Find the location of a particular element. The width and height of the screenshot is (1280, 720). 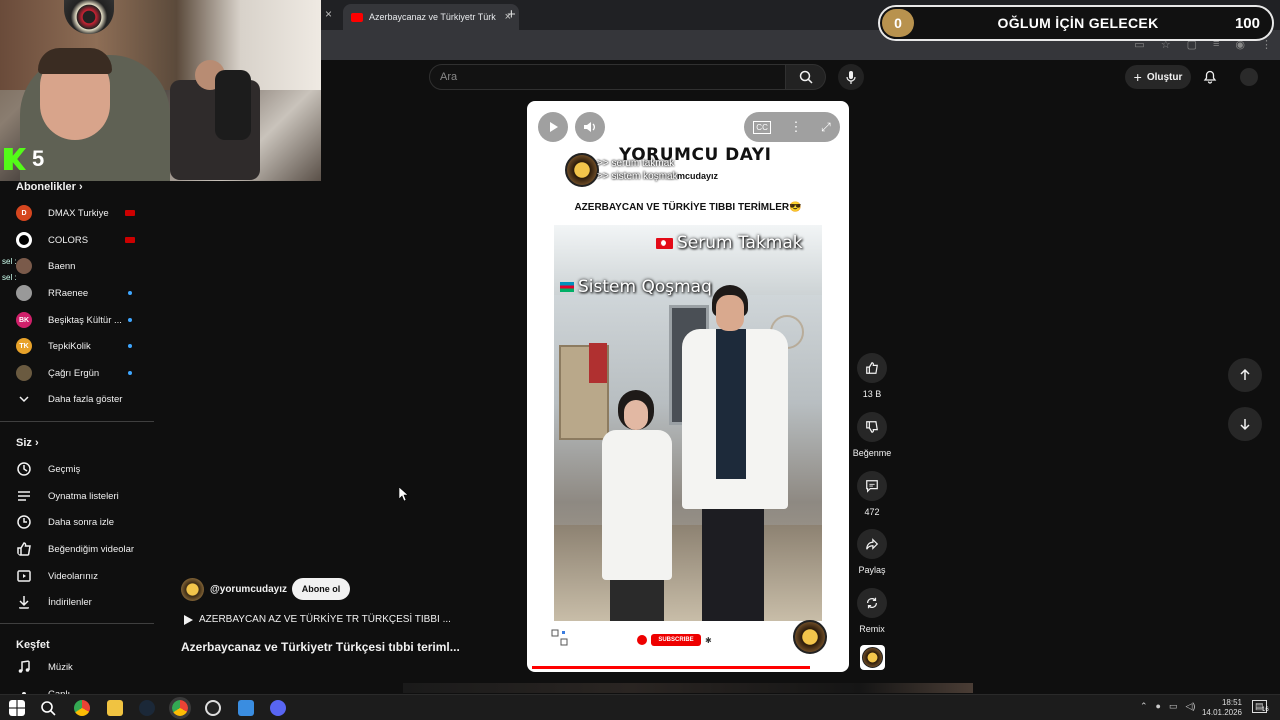

create-button: + Oluştur is located at coordinates (1158, 77).